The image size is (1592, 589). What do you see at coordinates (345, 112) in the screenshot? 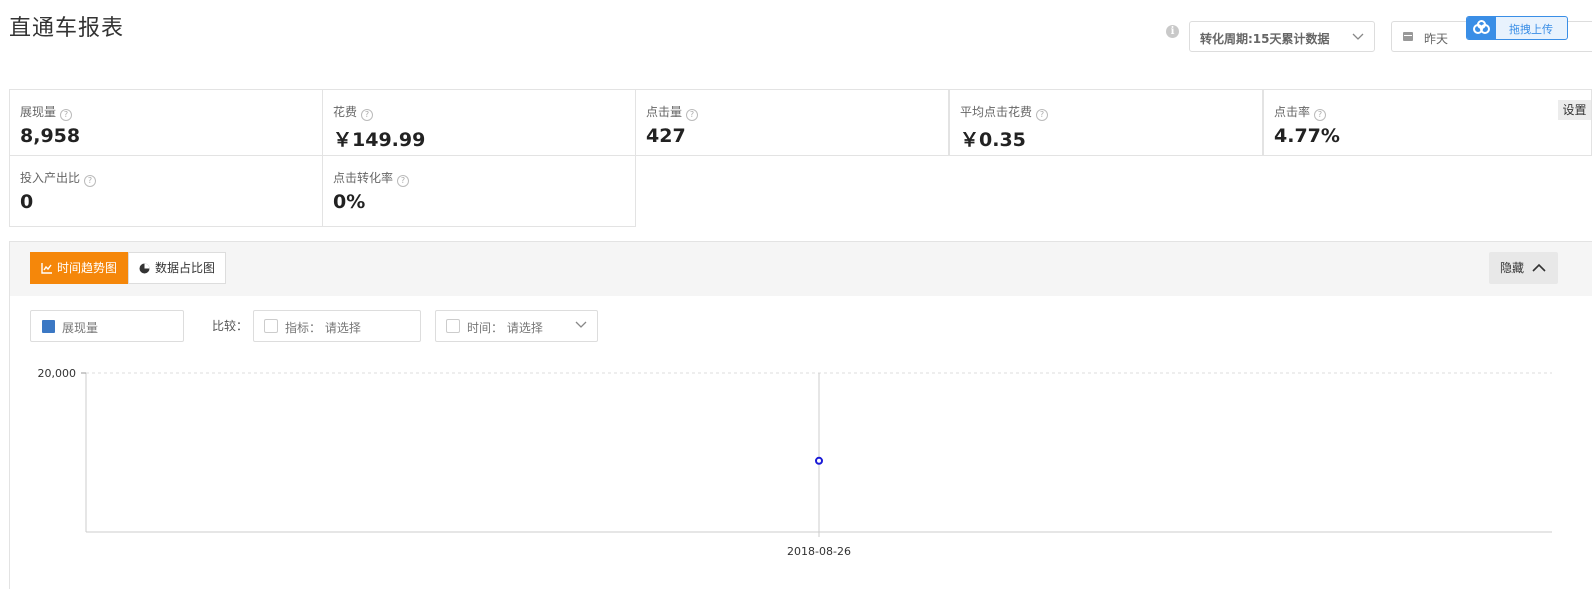
I see `metric-label-text: 花费` at bounding box center [345, 112].